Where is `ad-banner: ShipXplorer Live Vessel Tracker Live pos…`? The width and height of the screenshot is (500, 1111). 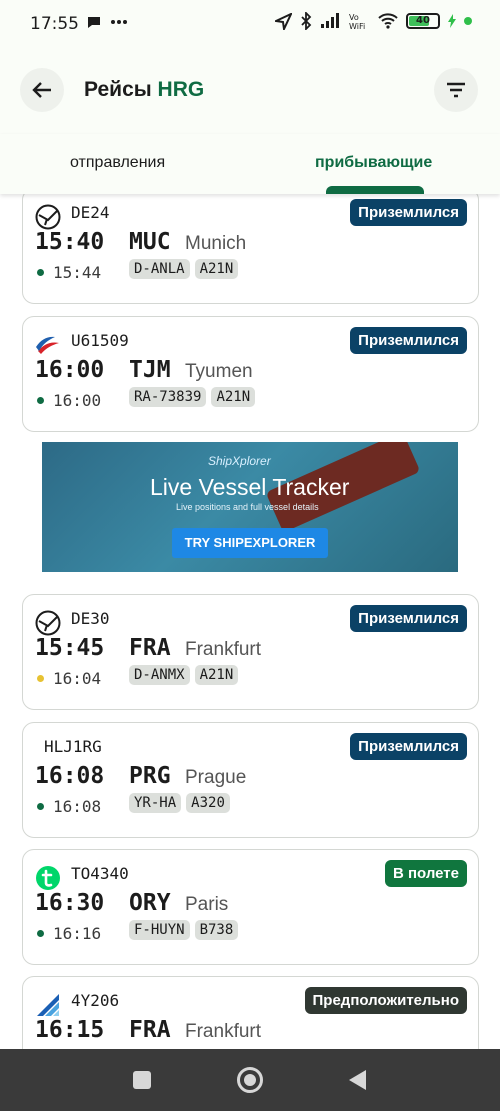 ad-banner: ShipXplorer Live Vessel Tracker Live pos… is located at coordinates (250, 507).